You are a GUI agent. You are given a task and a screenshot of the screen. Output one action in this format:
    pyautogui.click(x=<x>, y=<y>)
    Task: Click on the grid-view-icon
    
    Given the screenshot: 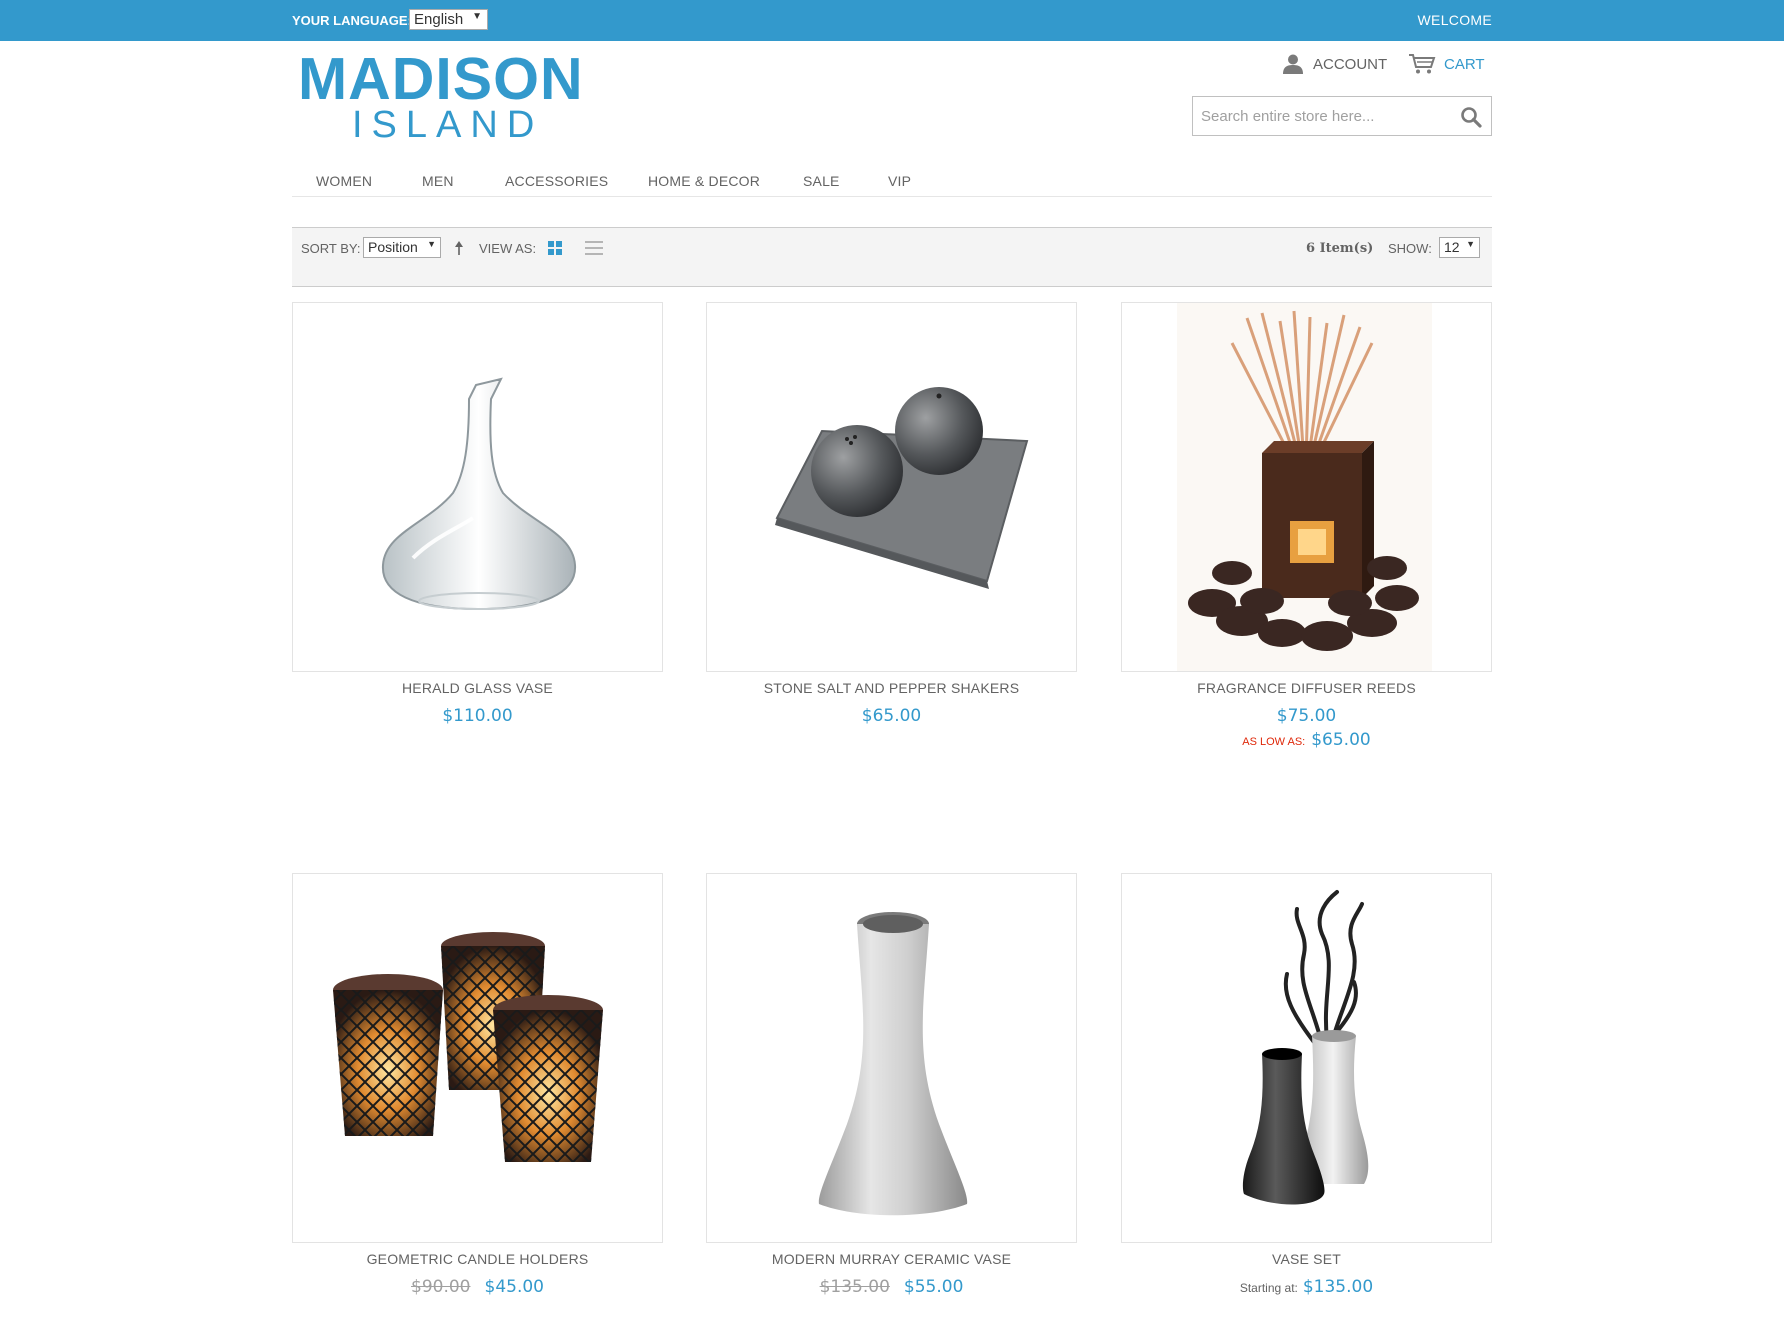 What is the action you would take?
    pyautogui.click(x=555, y=248)
    